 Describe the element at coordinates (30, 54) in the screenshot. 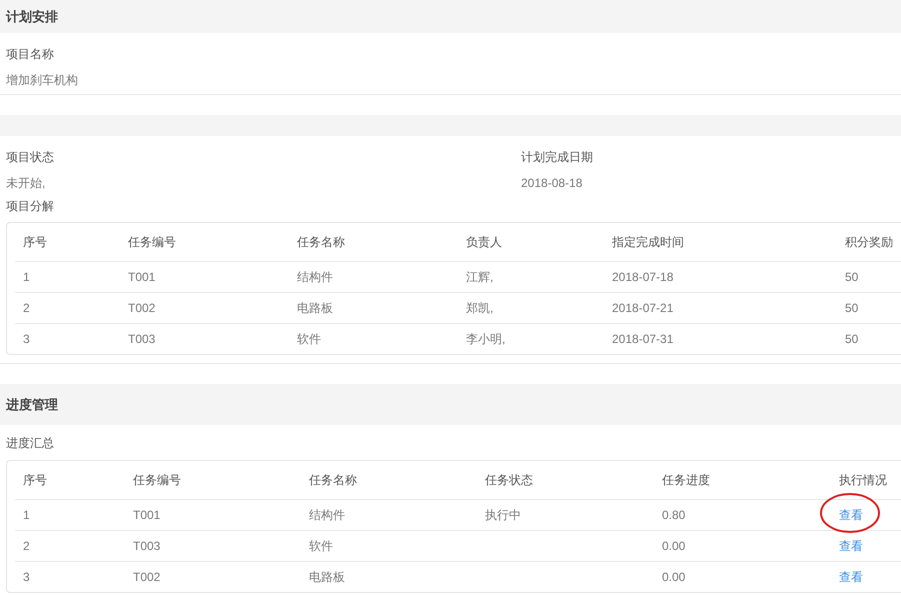

I see `field-label: 项目名称` at that location.